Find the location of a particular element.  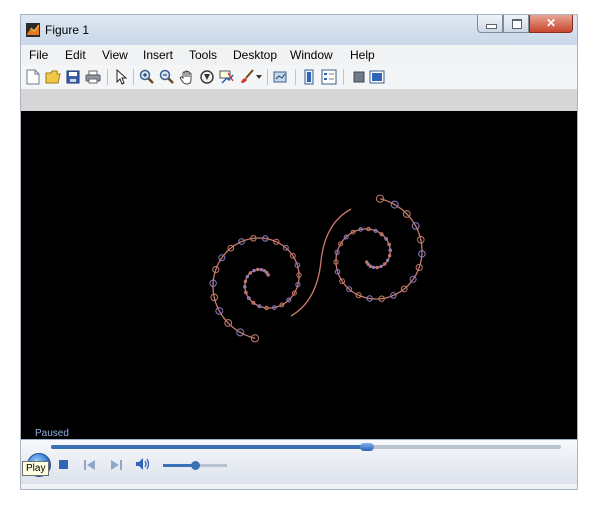

mute-button is located at coordinates (143, 466).